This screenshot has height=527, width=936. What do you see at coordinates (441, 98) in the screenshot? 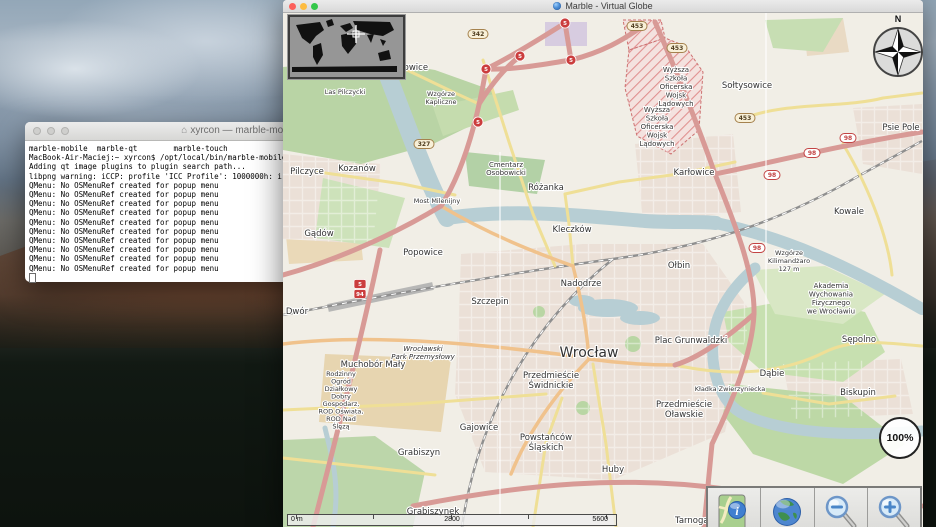
I see `map-label-wzgórze: Wzgórze Kapliczne` at bounding box center [441, 98].